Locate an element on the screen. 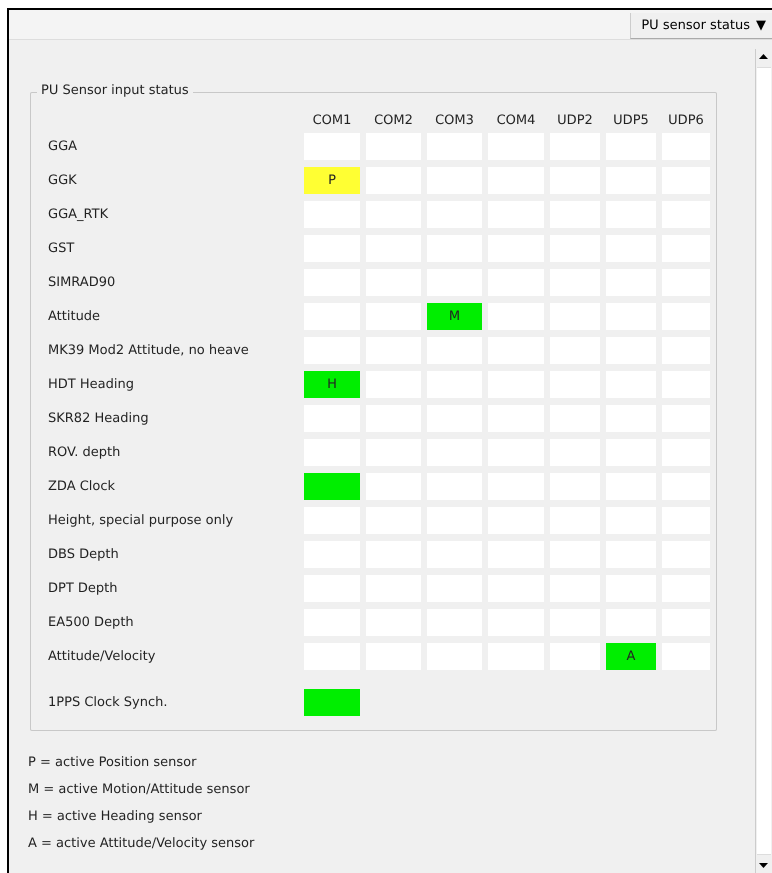  column-header: COM2 is located at coordinates (393, 120).